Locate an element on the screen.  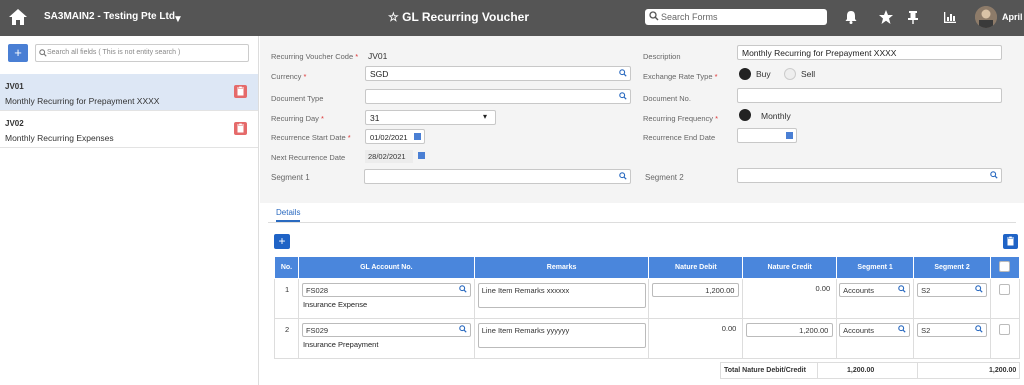
bell-icon is located at coordinates (851, 17).